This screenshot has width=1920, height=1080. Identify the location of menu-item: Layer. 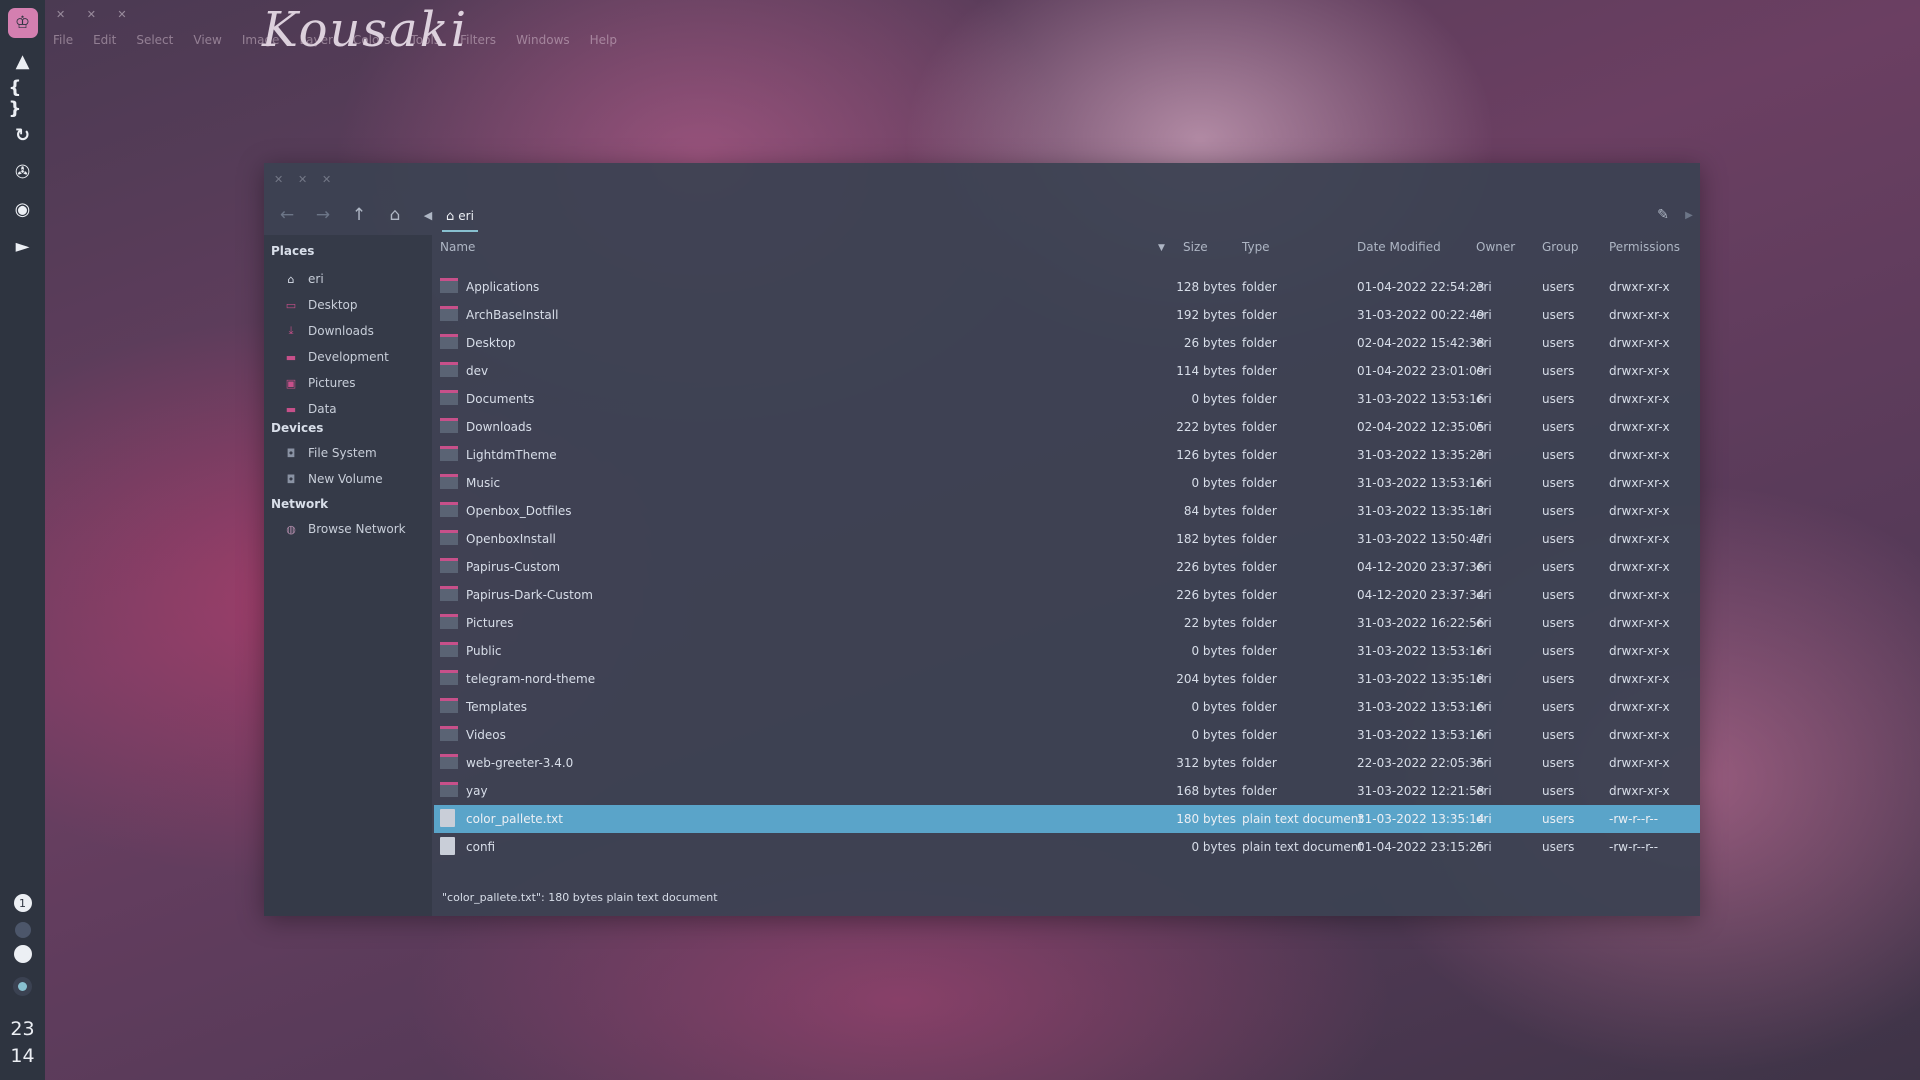
(315, 40).